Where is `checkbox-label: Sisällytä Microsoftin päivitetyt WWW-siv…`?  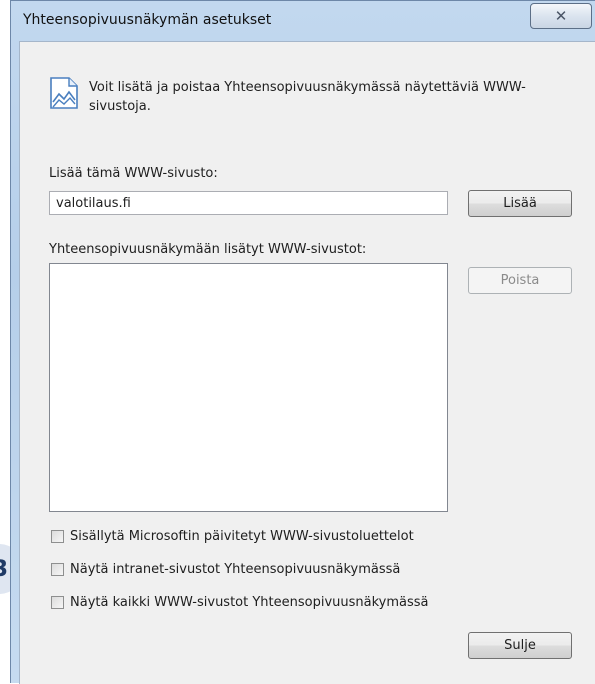 checkbox-label: Sisällytä Microsoftin päivitetyt WWW-siv… is located at coordinates (242, 536).